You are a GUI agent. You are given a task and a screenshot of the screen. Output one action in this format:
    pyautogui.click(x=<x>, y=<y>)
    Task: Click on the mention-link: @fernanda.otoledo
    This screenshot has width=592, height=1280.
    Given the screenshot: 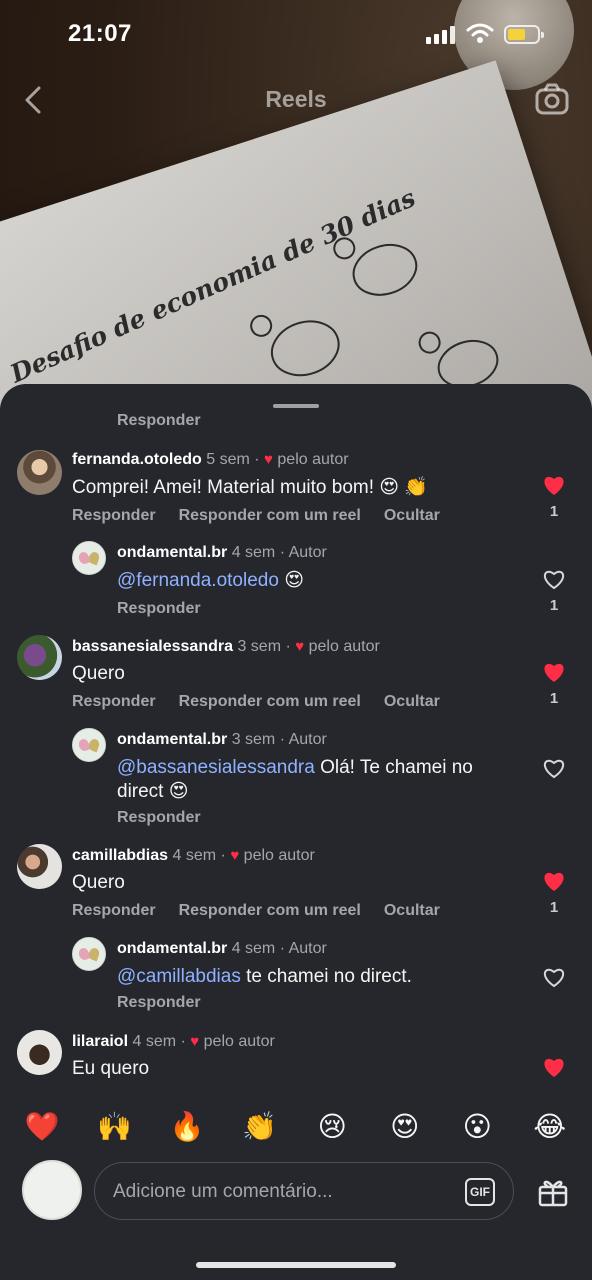 What is the action you would take?
    pyautogui.click(x=198, y=580)
    